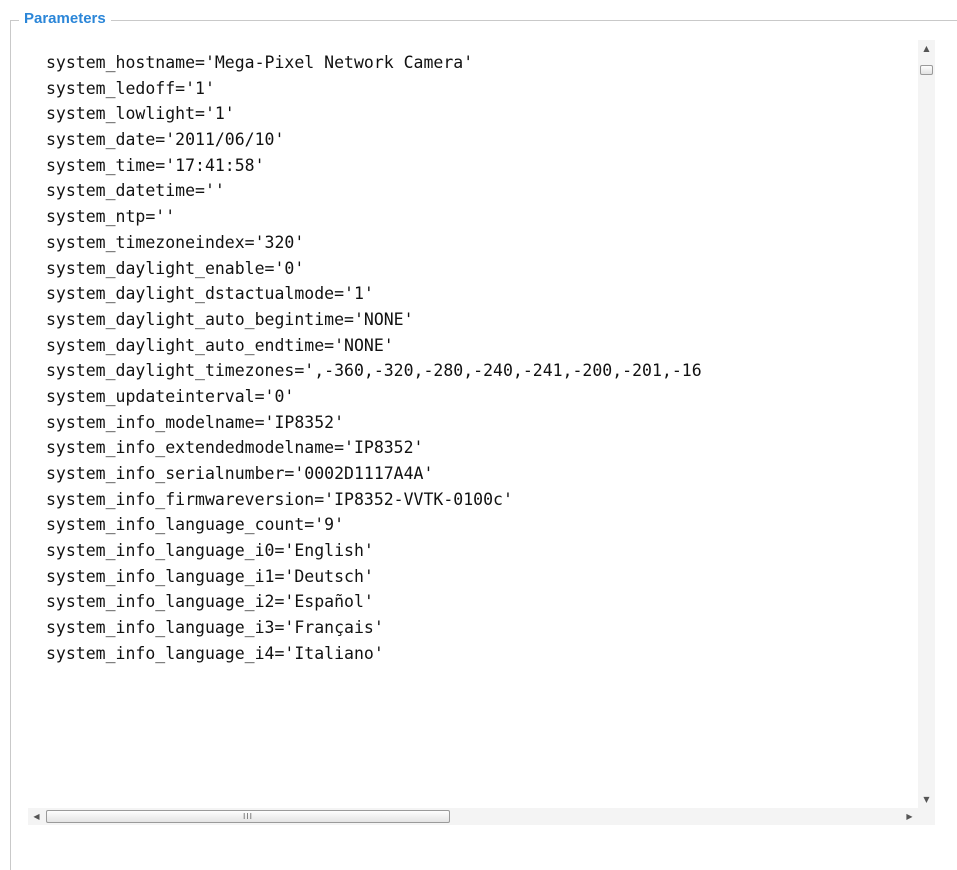 The width and height of the screenshot is (957, 870). What do you see at coordinates (130, 88) in the screenshot?
I see `parameter-line: system_ledoff='1'` at bounding box center [130, 88].